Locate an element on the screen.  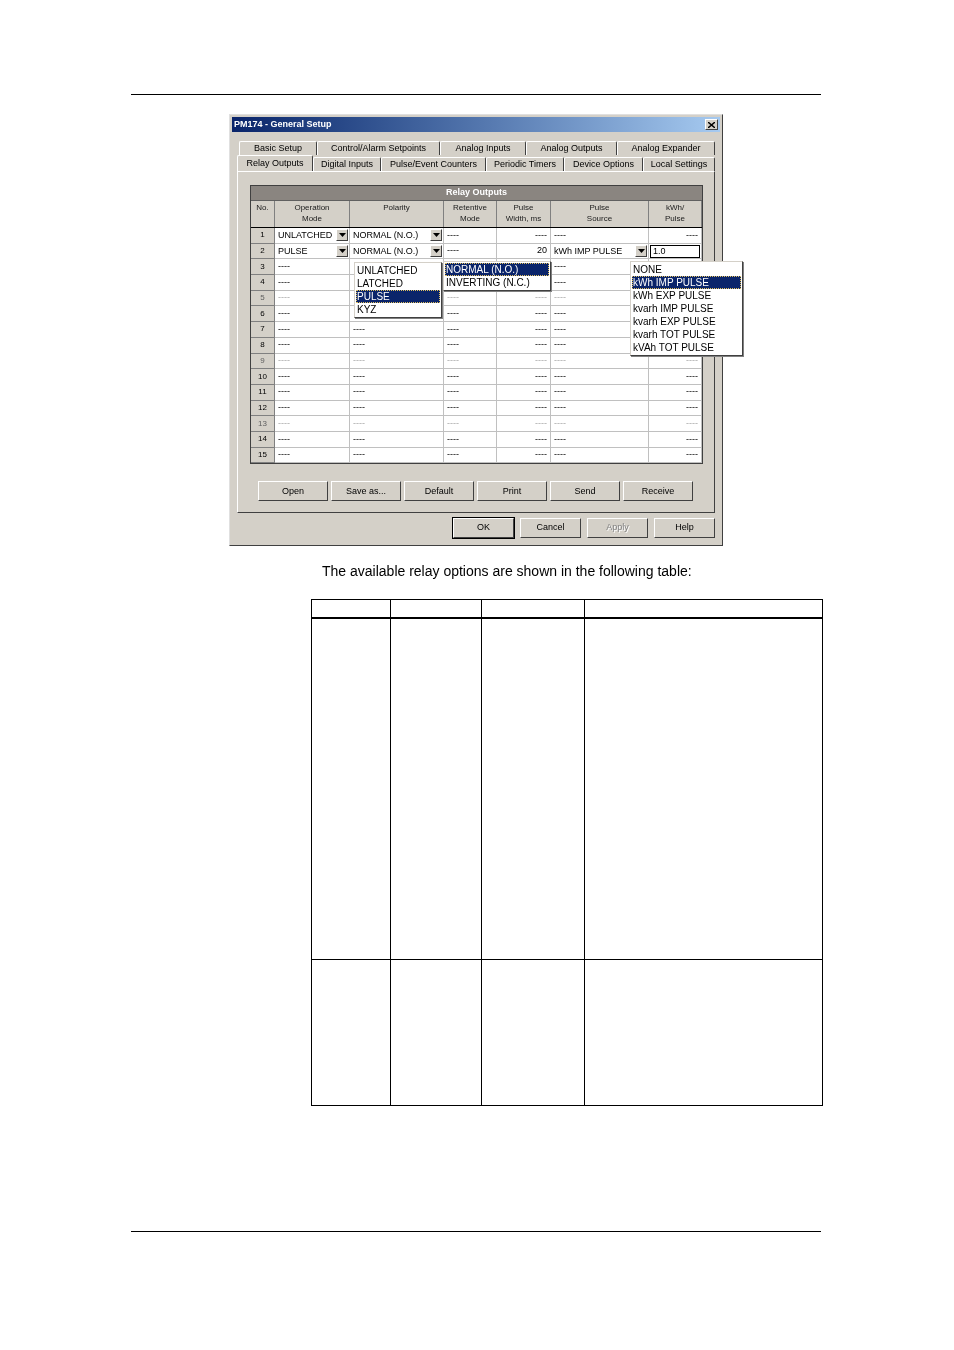
combo-box: UNLATCHED is located at coordinates (312, 236).